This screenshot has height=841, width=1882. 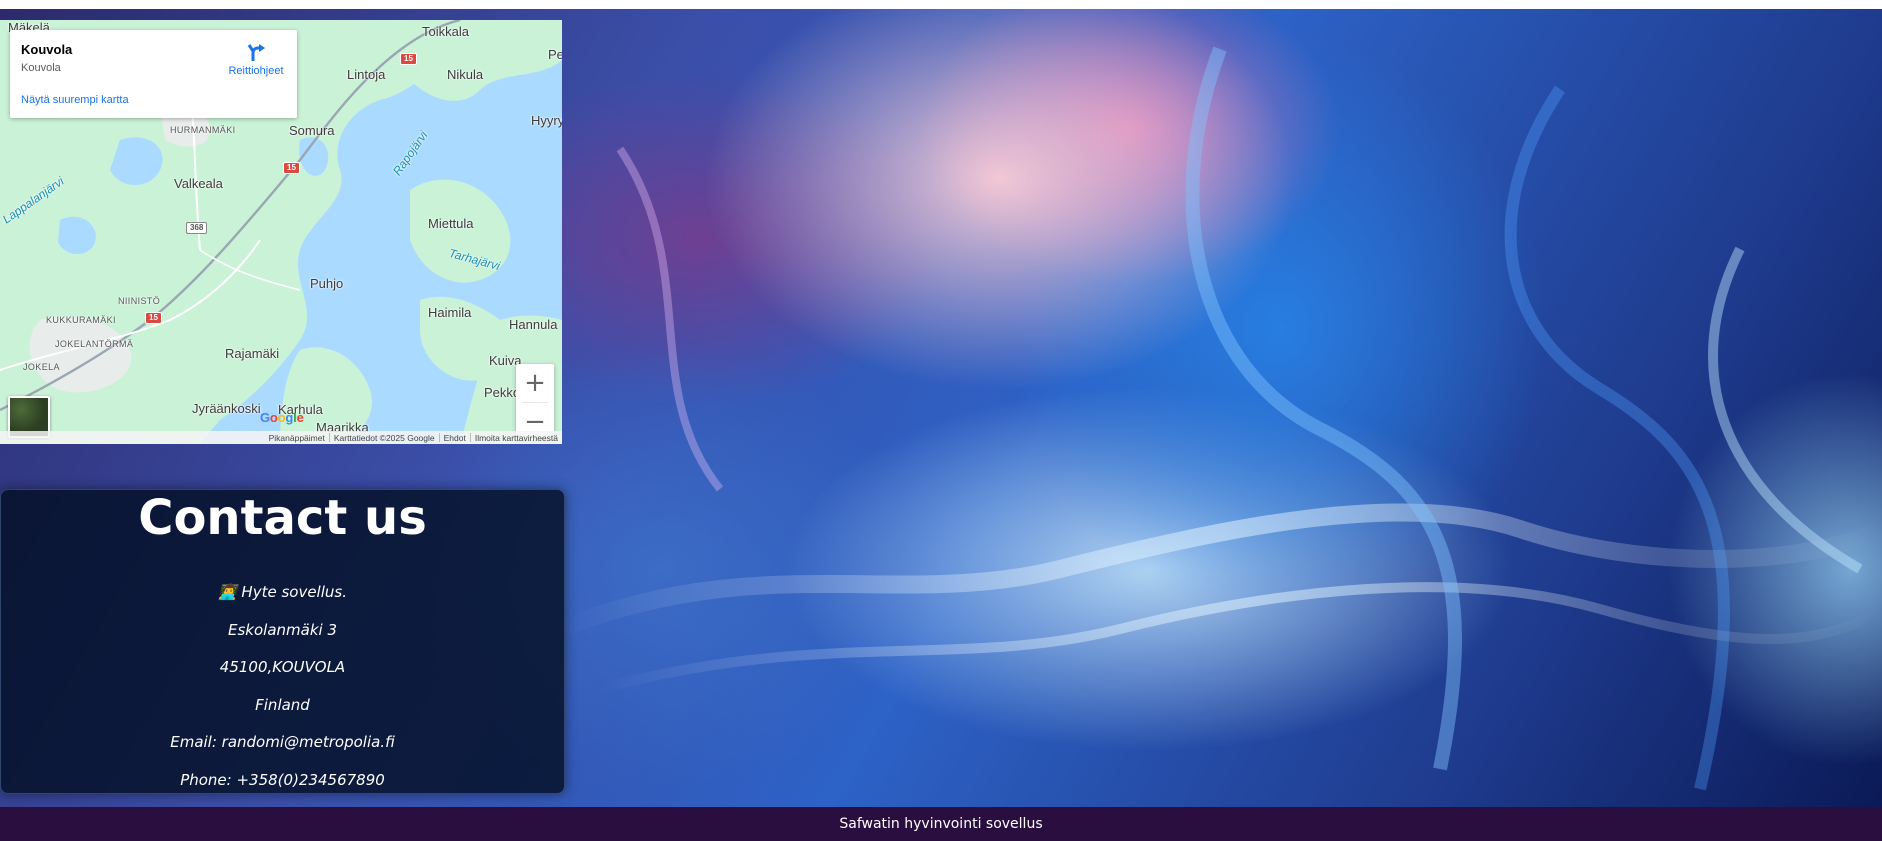 What do you see at coordinates (256, 71) in the screenshot?
I see `directions-label: Reittiohjeet` at bounding box center [256, 71].